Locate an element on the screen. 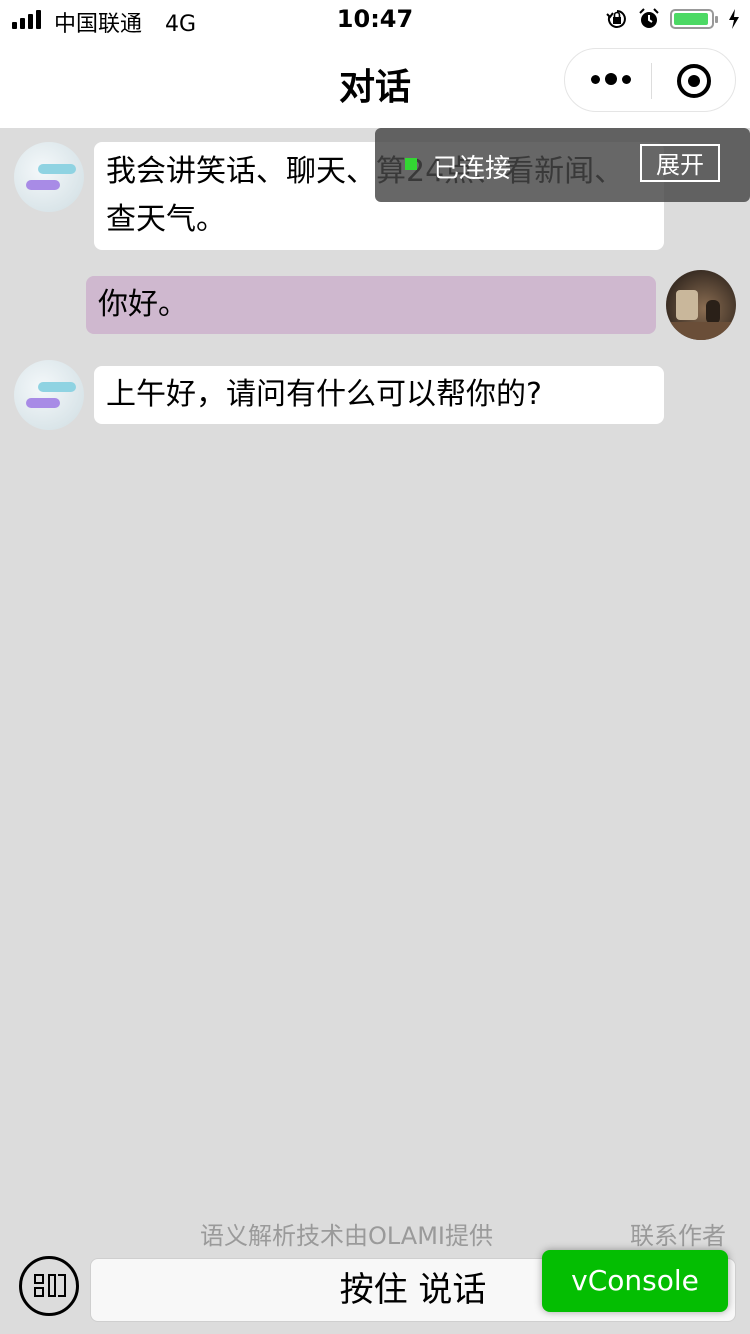  capsule-divider is located at coordinates (651, 81).